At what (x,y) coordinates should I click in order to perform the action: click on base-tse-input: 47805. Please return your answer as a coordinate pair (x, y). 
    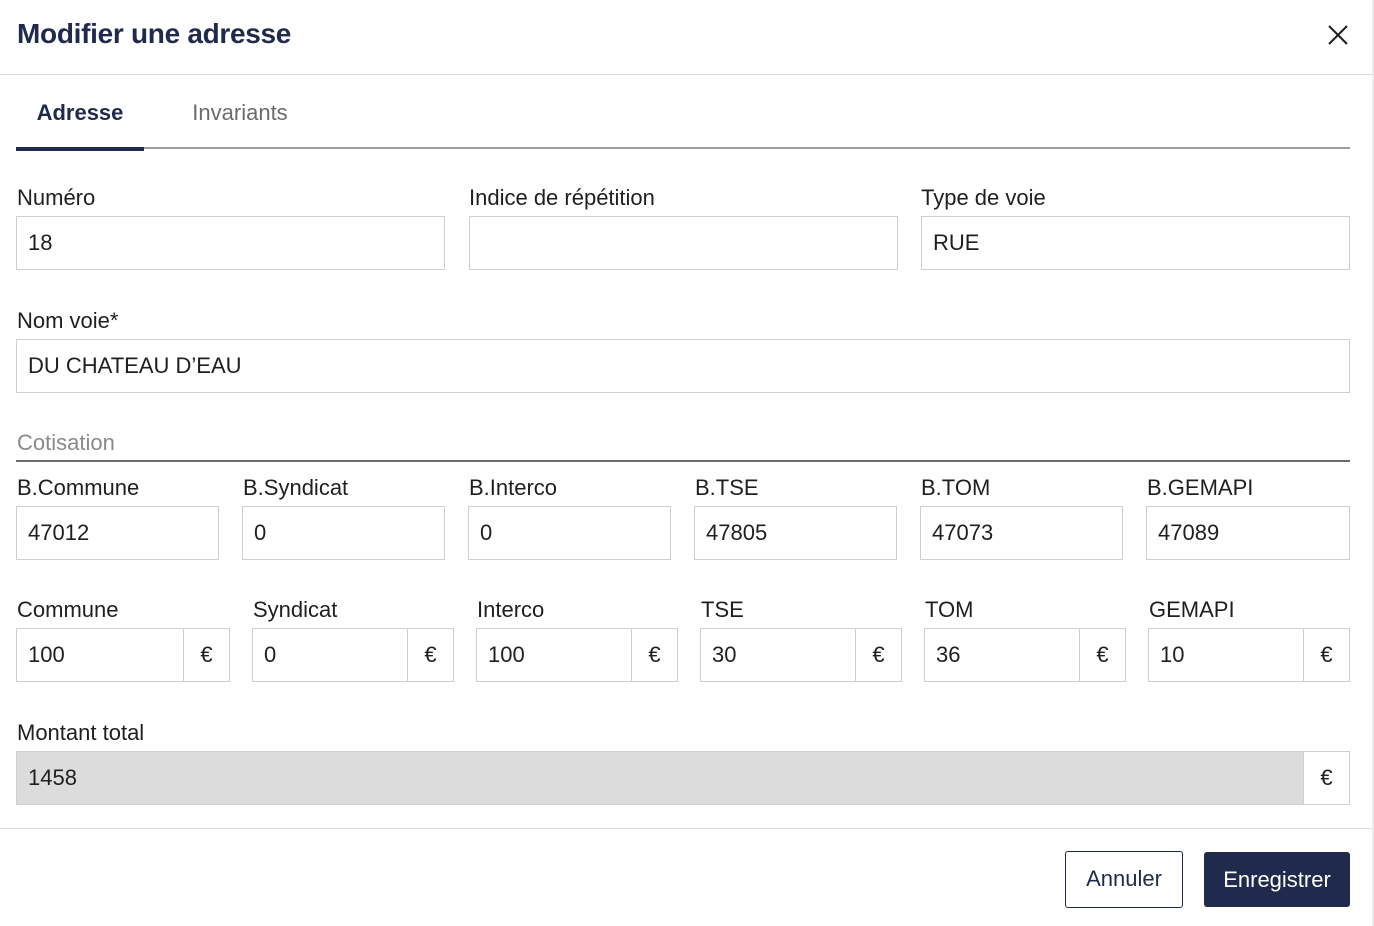
    Looking at the image, I should click on (795, 533).